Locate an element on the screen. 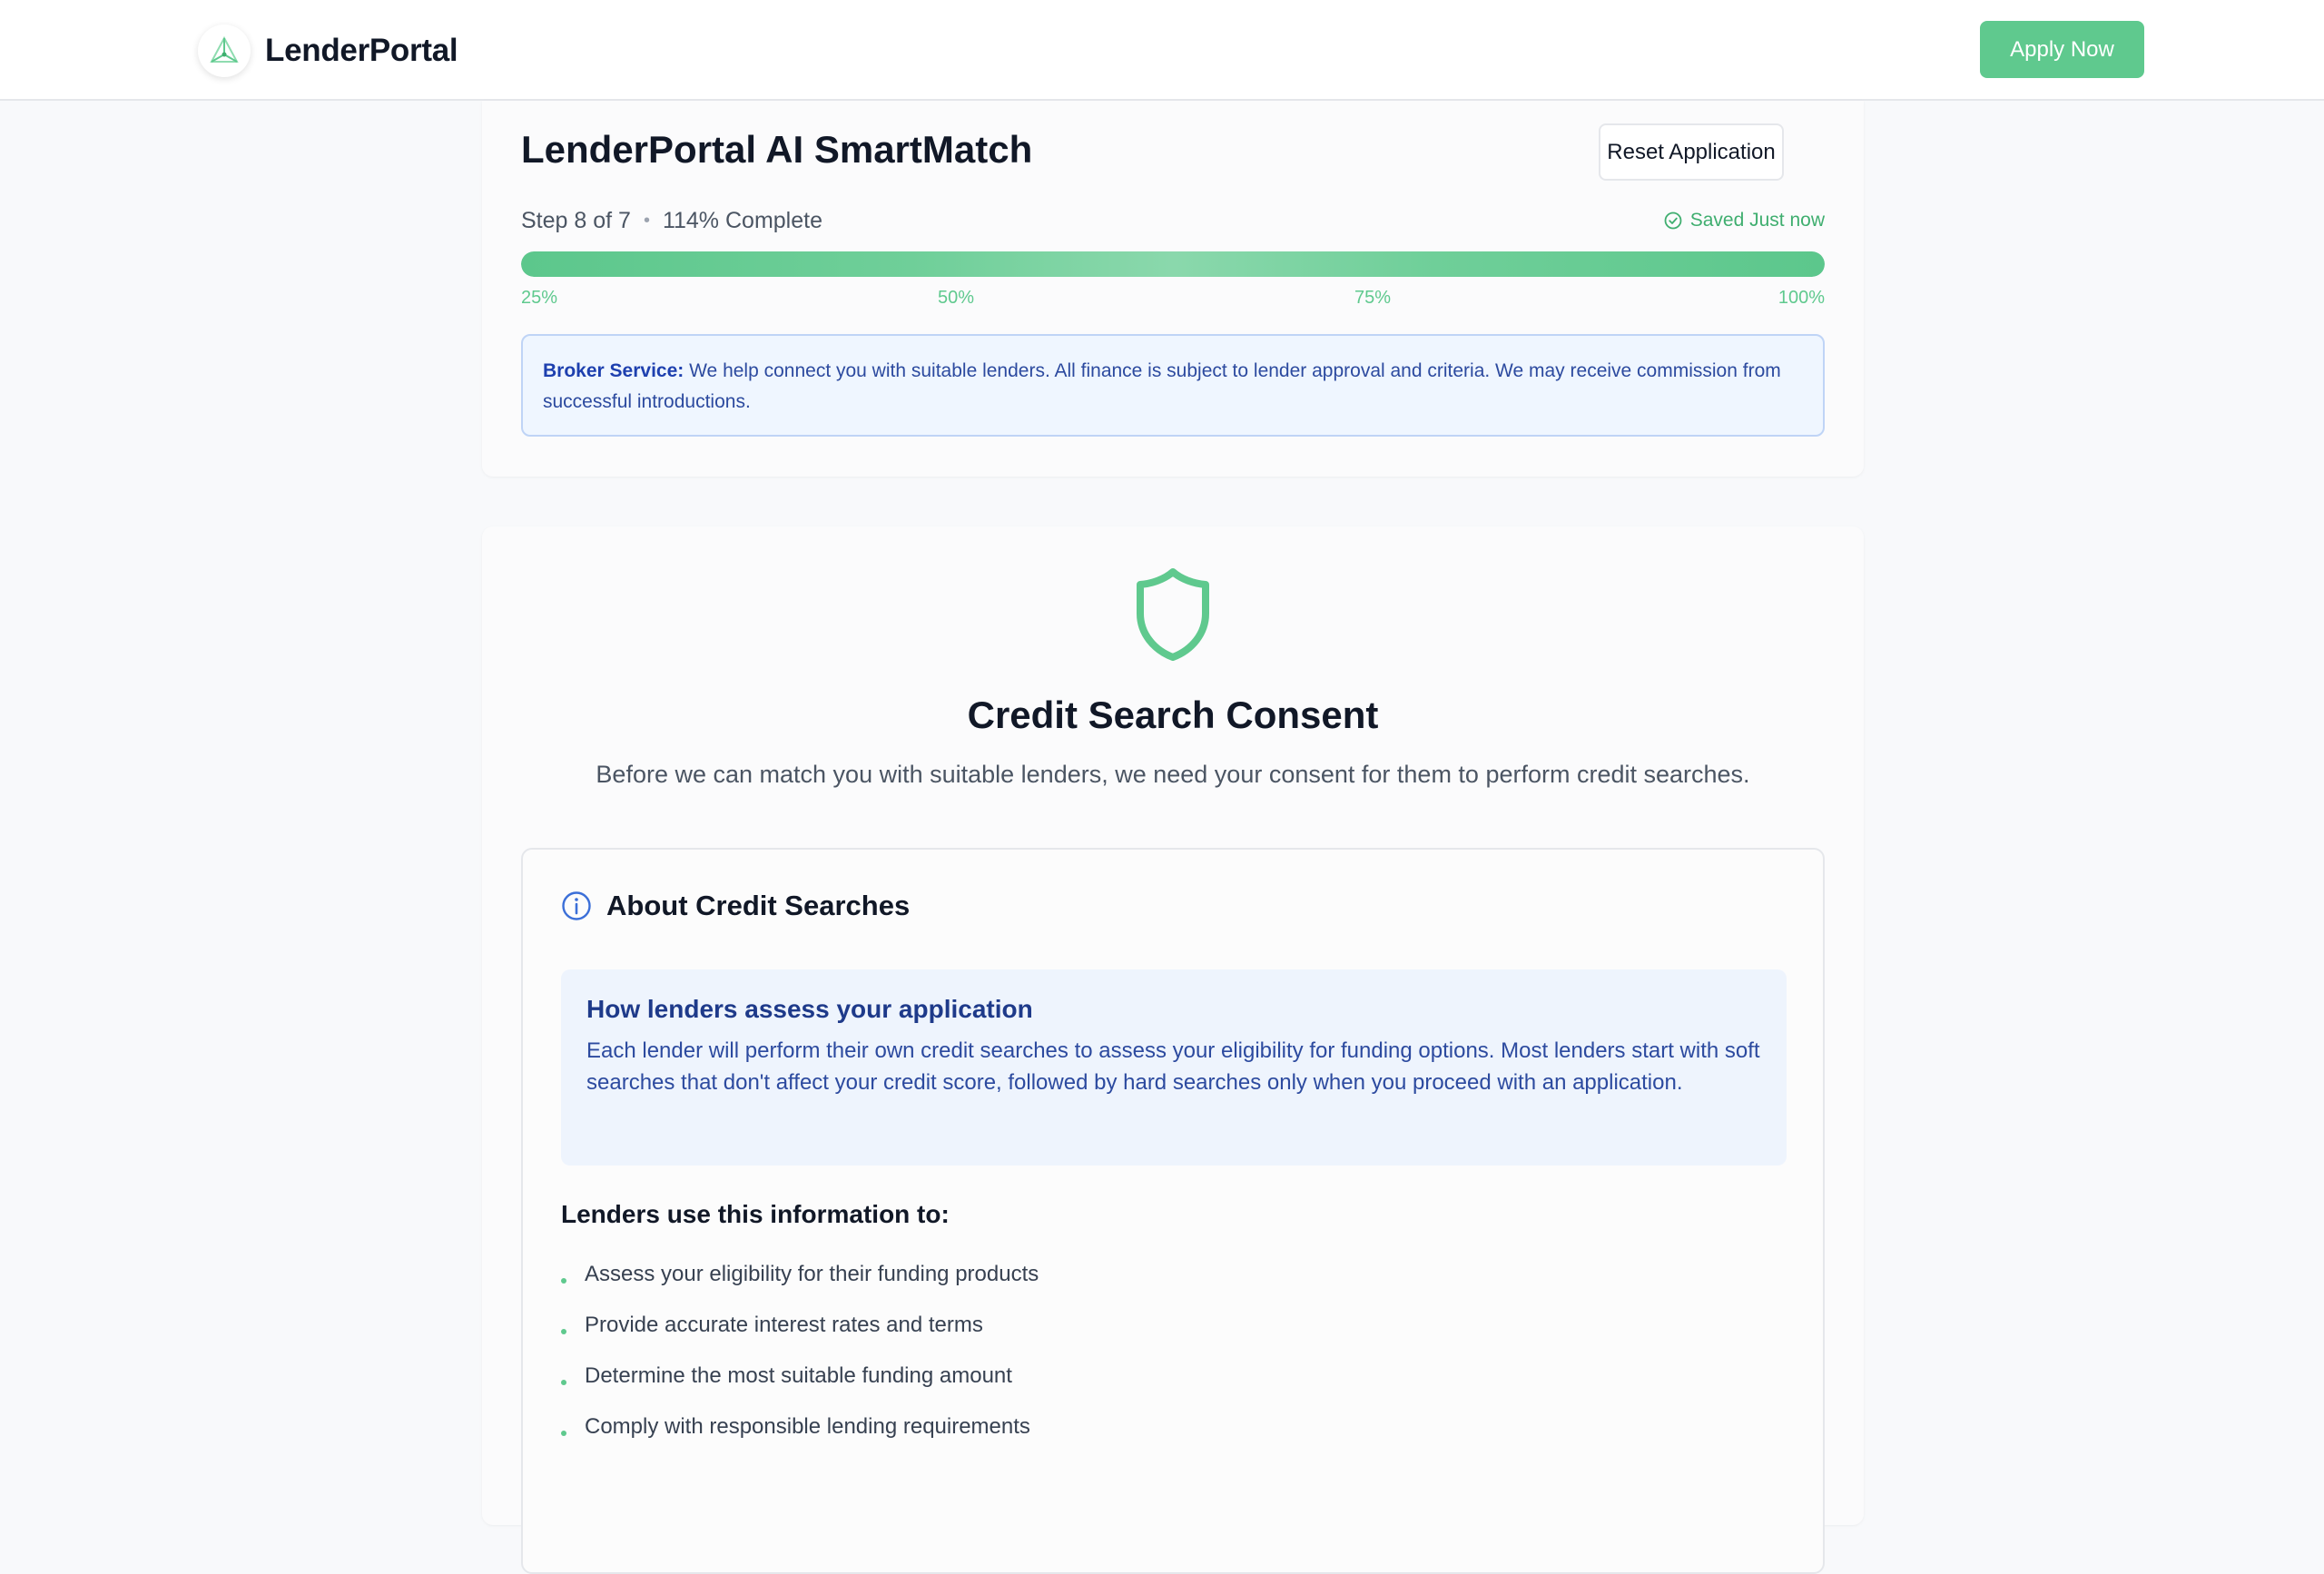 This screenshot has width=2324, height=1574. page-title: LenderPortal AI SmartMatch is located at coordinates (777, 149).